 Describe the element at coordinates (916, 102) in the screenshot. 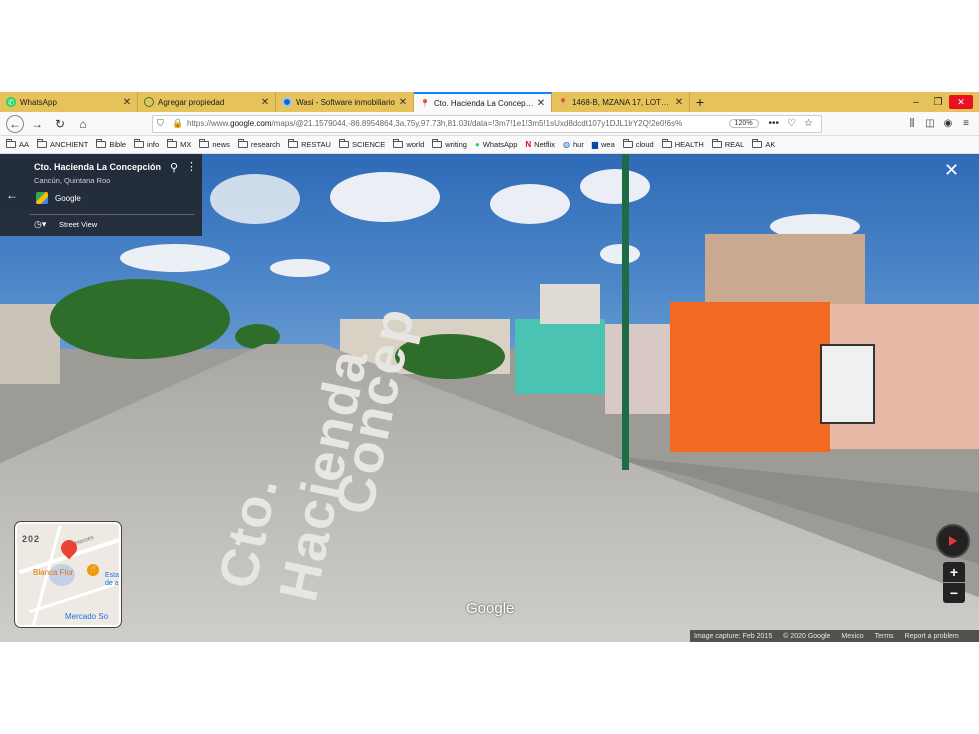

I see `minimize-icon: –` at that location.